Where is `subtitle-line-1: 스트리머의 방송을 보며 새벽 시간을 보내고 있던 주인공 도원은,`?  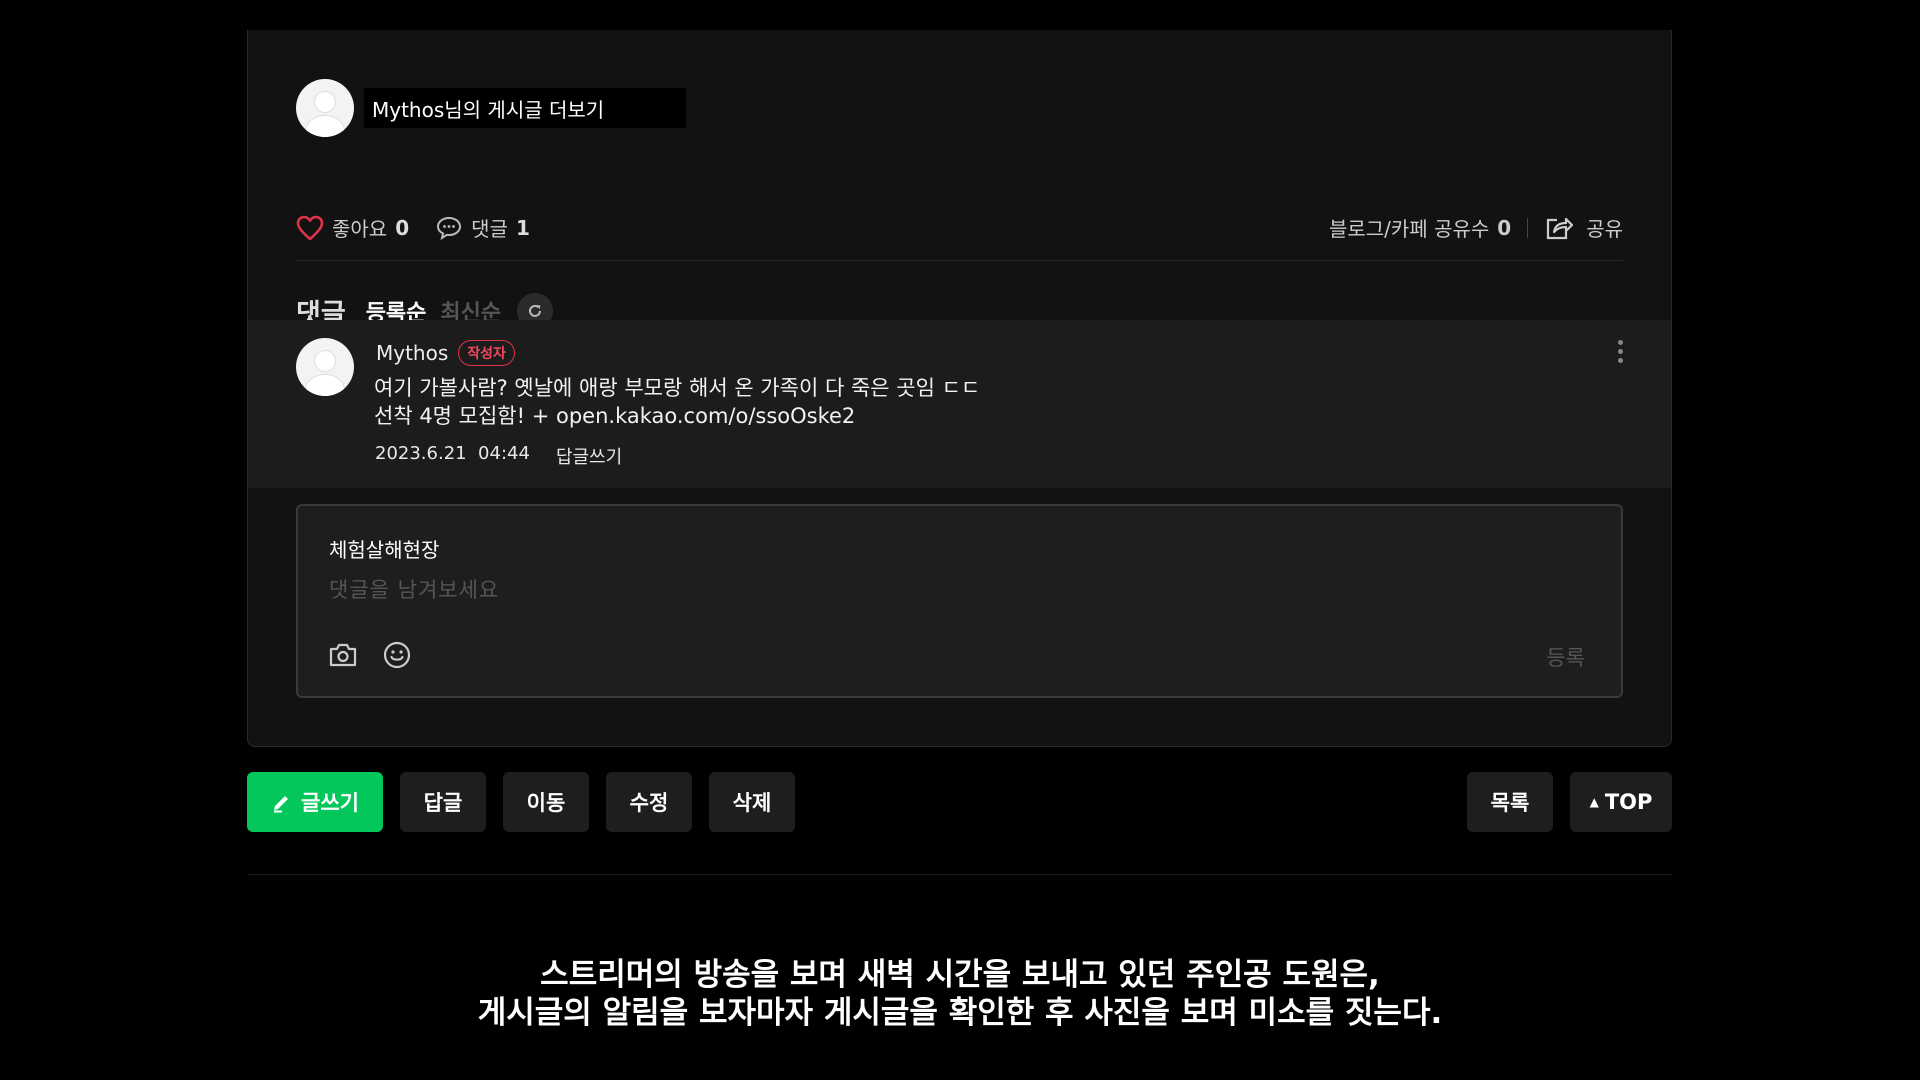 subtitle-line-1: 스트리머의 방송을 보며 새벽 시간을 보내고 있던 주인공 도원은, is located at coordinates (960, 975).